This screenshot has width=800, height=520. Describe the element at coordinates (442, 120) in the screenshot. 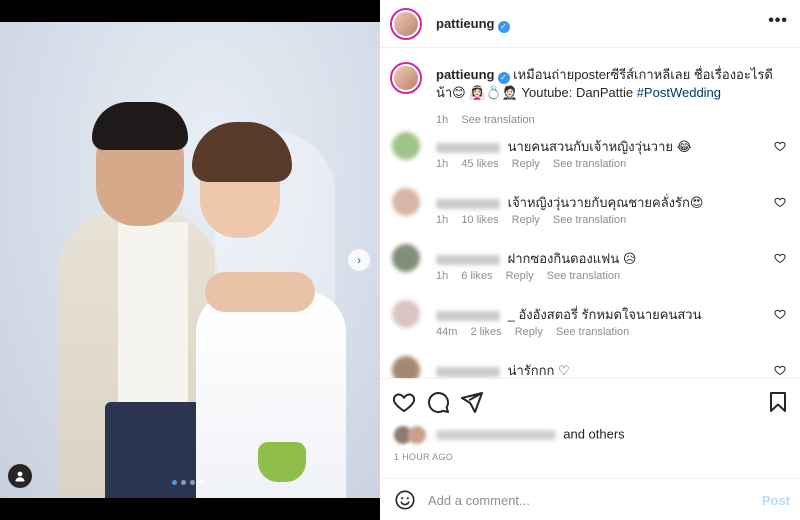

I see `caption-time: 1h` at that location.